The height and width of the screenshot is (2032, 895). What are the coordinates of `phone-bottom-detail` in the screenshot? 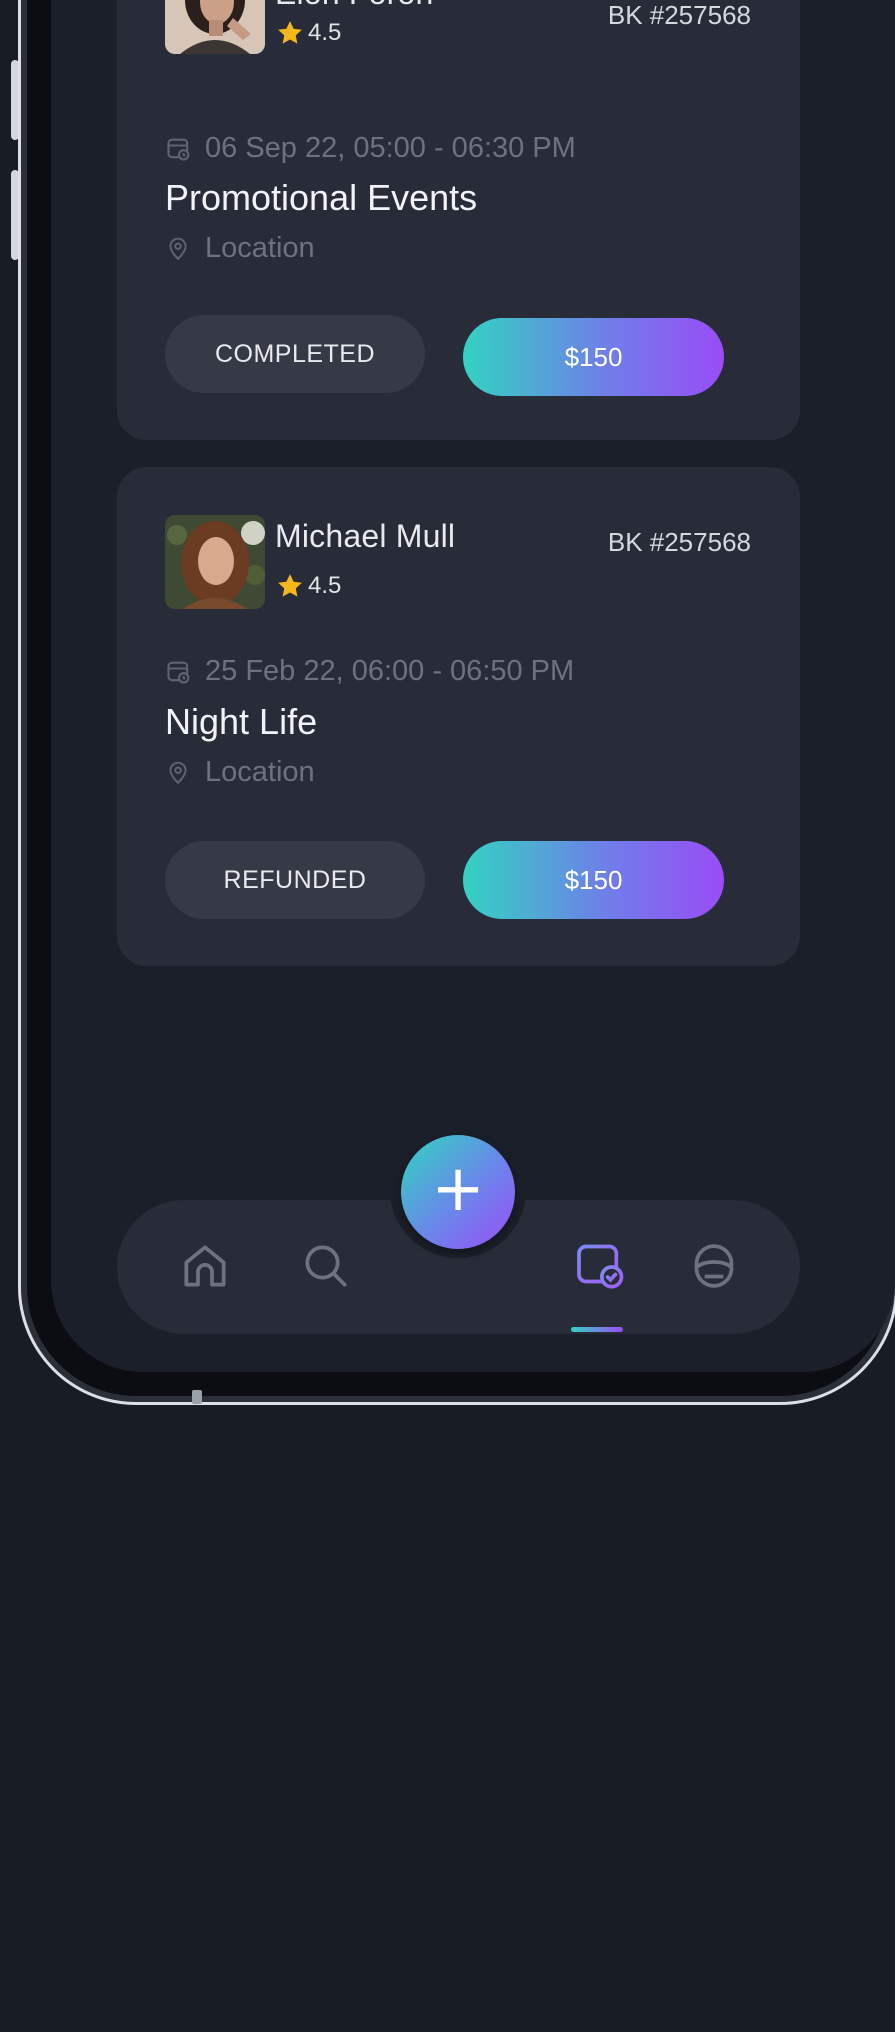 It's located at (197, 1397).